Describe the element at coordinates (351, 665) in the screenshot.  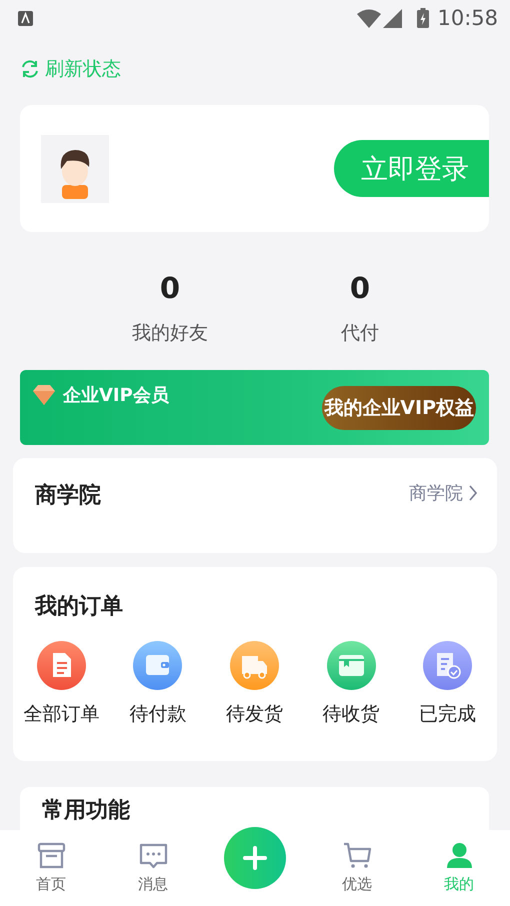
I see `box-icon` at that location.